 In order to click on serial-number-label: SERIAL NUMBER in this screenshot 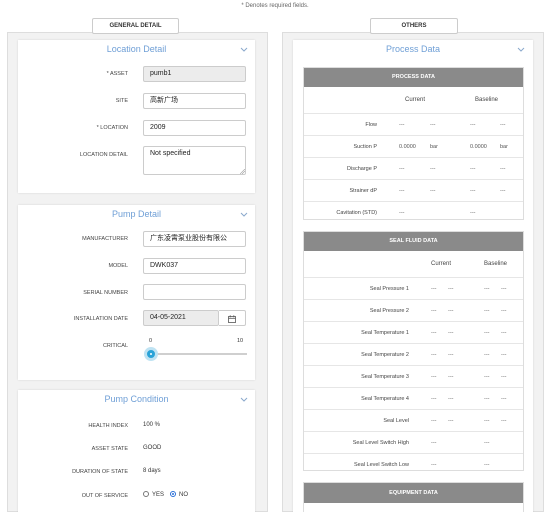, I will do `click(105, 293)`.